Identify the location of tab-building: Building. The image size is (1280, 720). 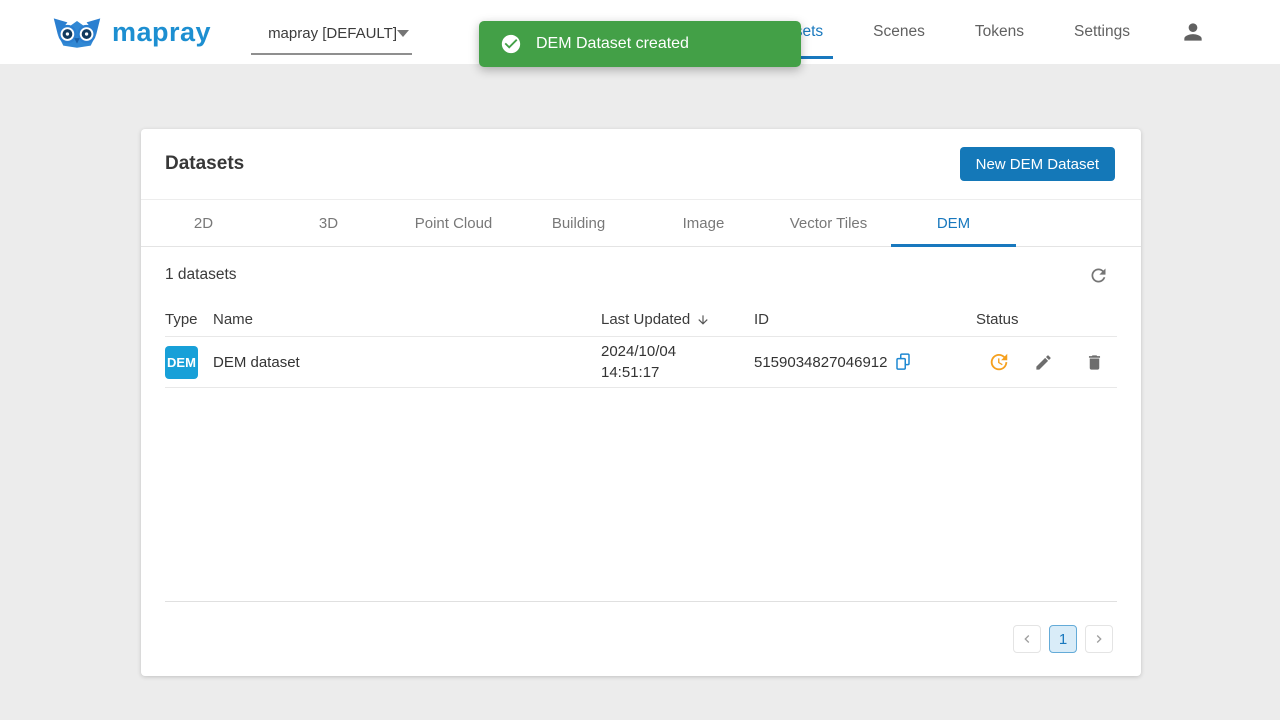
(578, 223).